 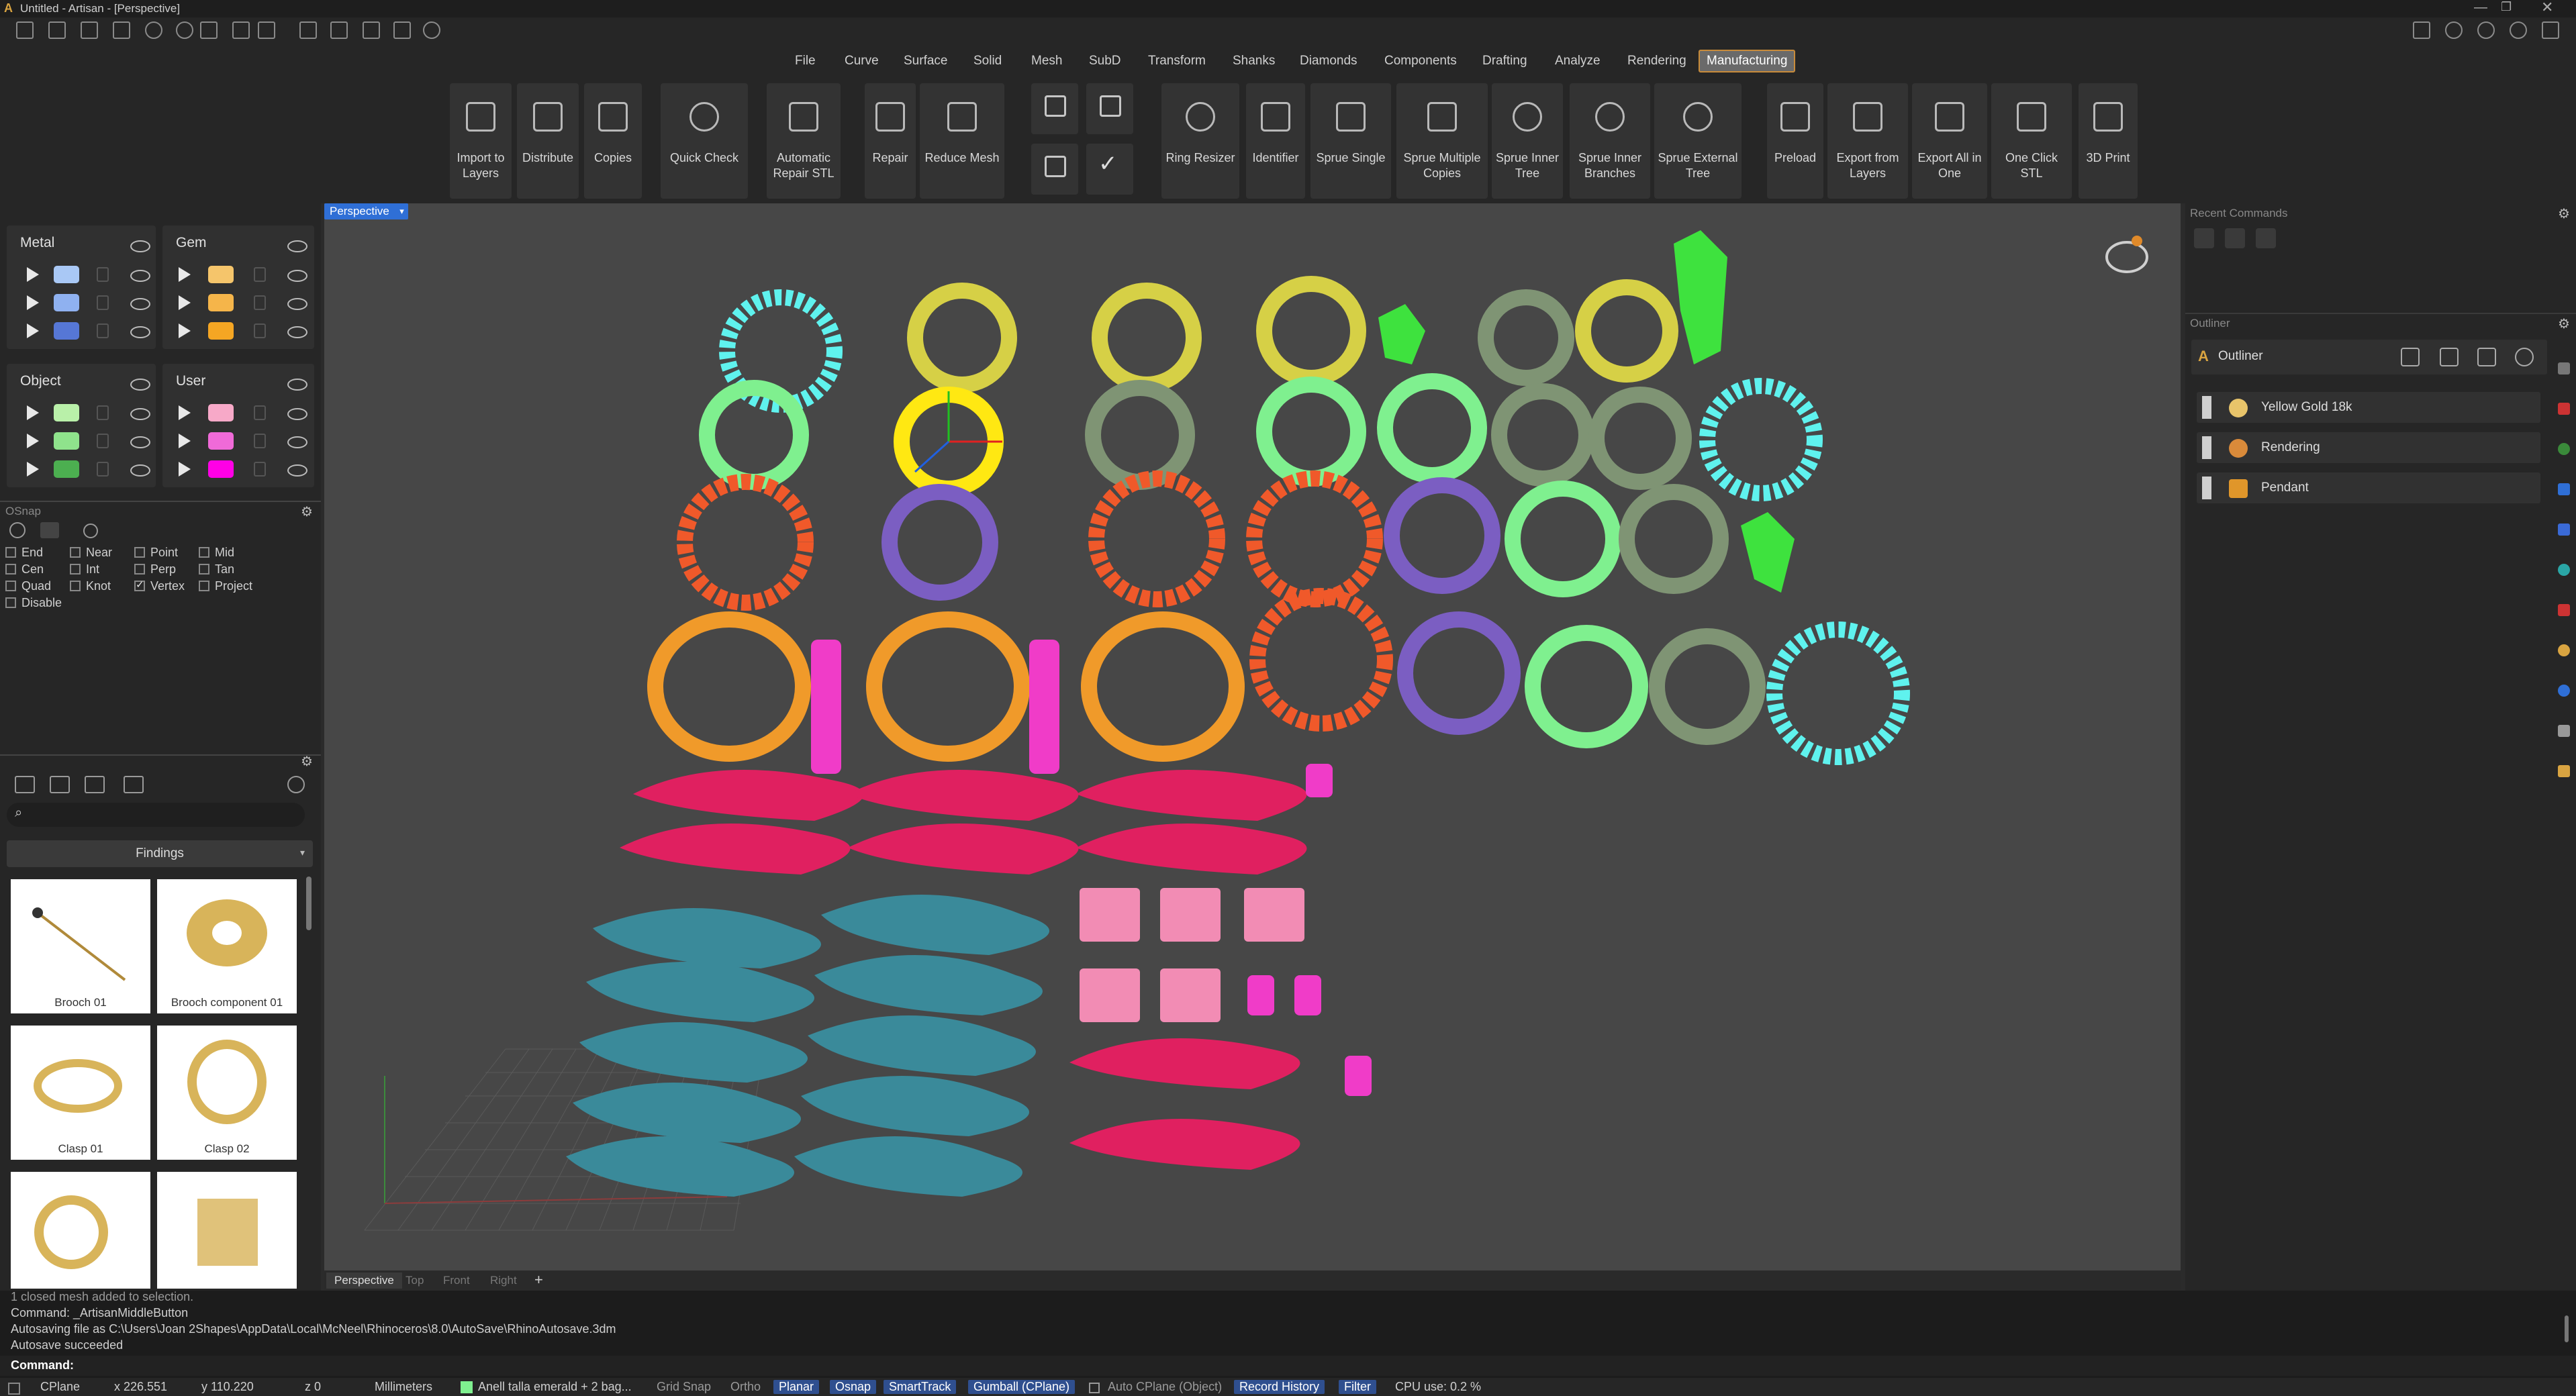 I want to click on osnap-mid-checkbox, so click(x=204, y=552).